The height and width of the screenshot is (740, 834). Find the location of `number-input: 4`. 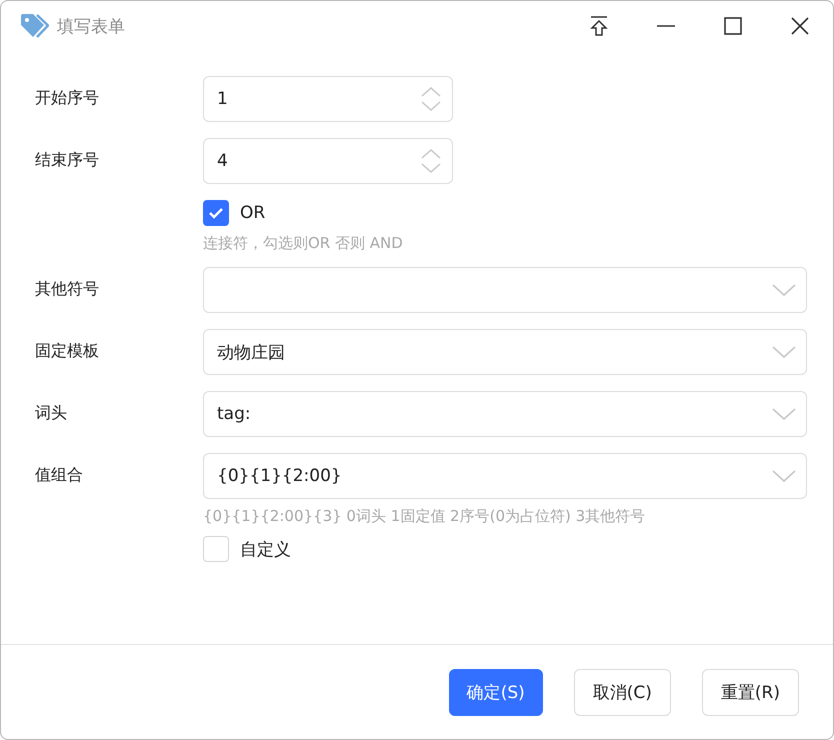

number-input: 4 is located at coordinates (328, 161).